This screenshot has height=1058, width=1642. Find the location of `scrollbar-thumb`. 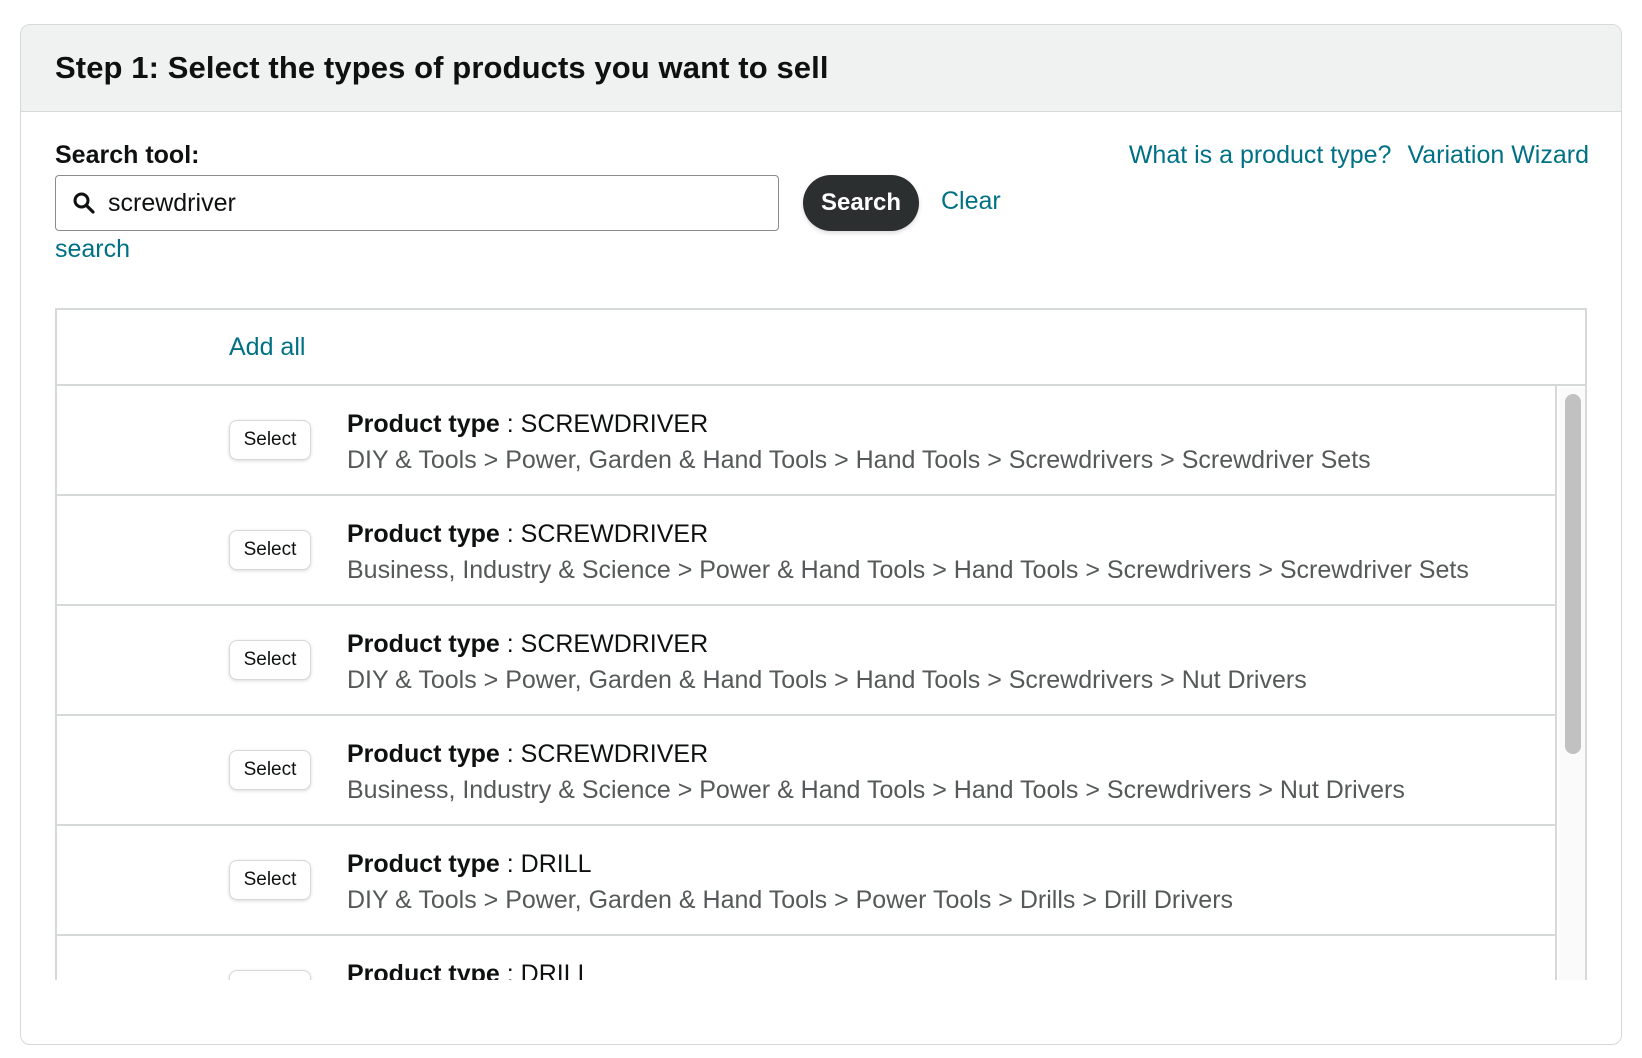

scrollbar-thumb is located at coordinates (1573, 574).